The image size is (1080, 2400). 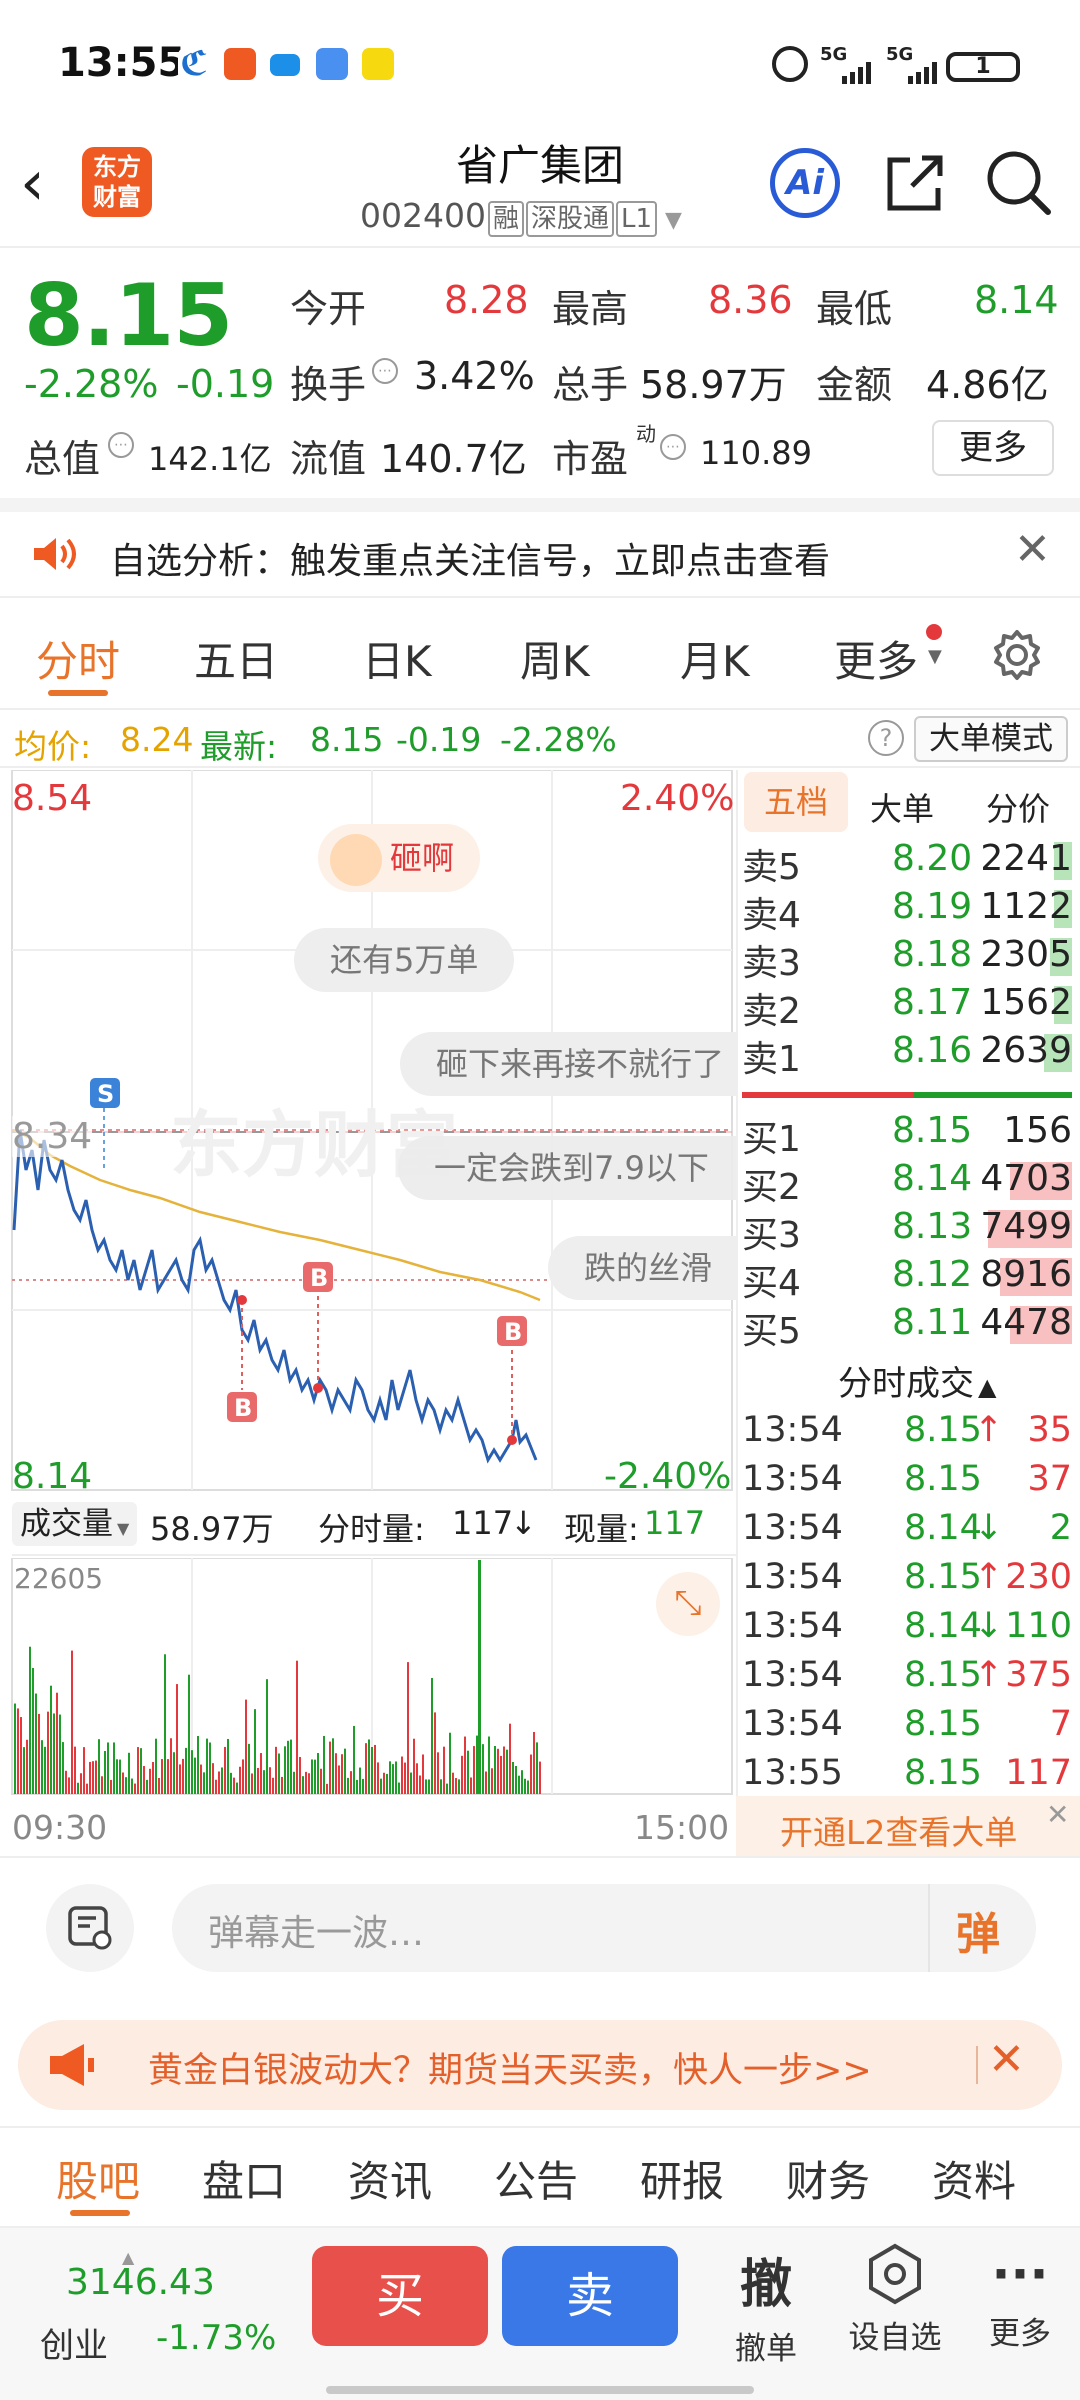 What do you see at coordinates (991, 739) in the screenshot?
I see `big-order-mode-button: 大单模式` at bounding box center [991, 739].